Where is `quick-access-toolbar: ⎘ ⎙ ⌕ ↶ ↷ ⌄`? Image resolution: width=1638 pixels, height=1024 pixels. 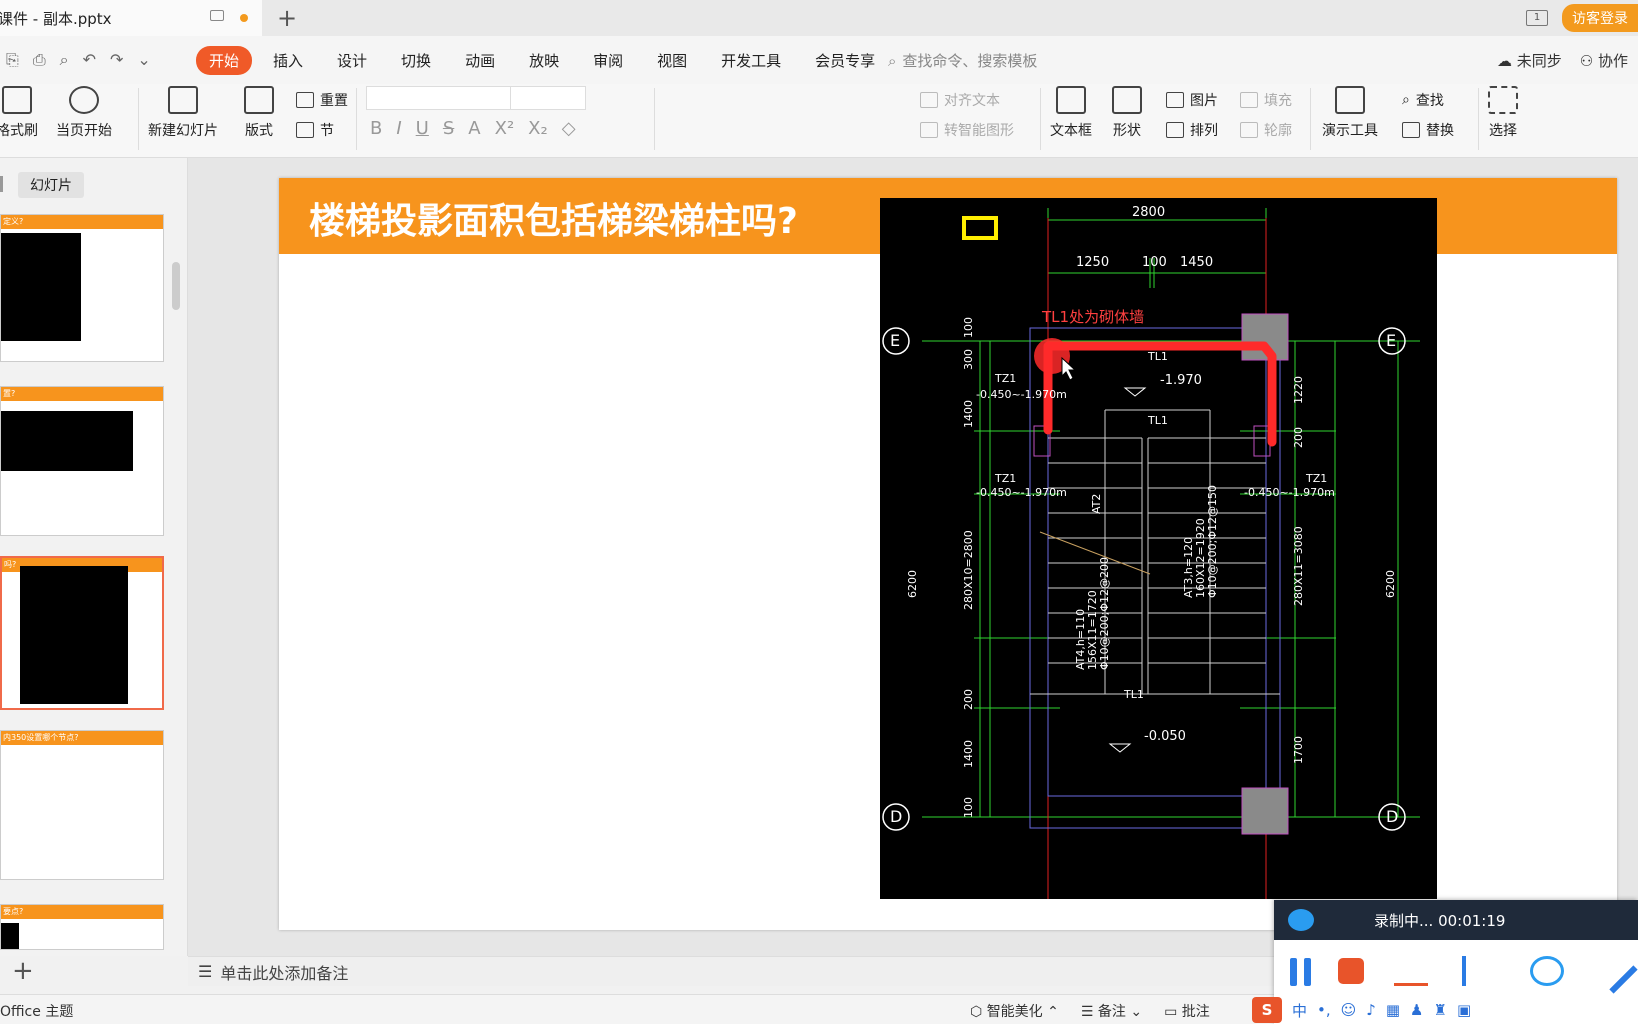
quick-access-toolbar: ⎘ ⎙ ⌕ ↶ ↷ ⌄ is located at coordinates (78, 60).